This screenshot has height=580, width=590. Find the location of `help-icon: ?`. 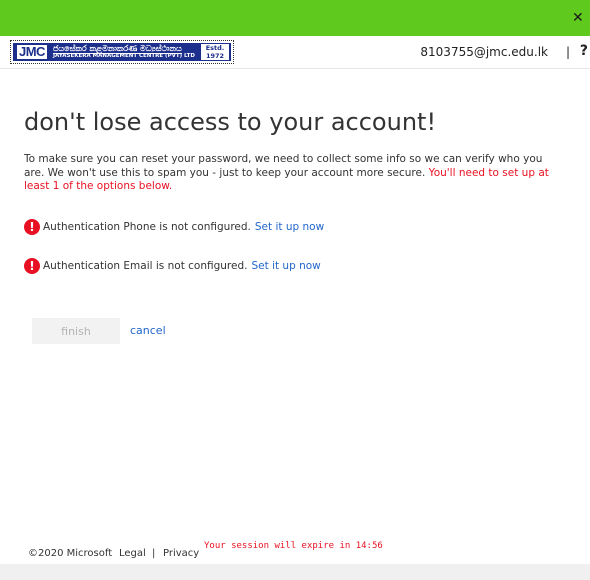

help-icon: ? is located at coordinates (584, 51).